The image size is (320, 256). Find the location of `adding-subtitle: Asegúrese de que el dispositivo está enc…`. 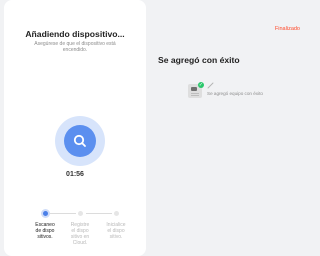

adding-subtitle: Asegúrese de que el dispositivo está enc… is located at coordinates (75, 47).